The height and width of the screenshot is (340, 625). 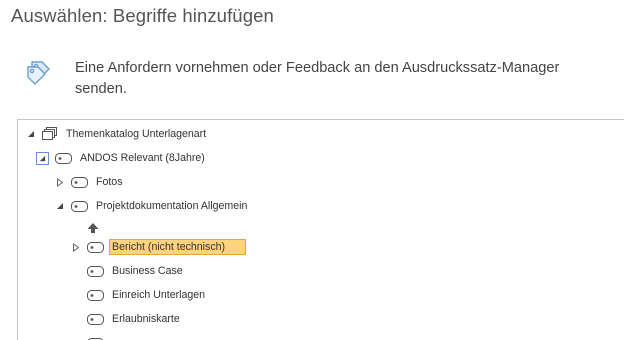 I want to click on tree-node-label: ANDOS Relevant (8Jahre), so click(x=142, y=158).